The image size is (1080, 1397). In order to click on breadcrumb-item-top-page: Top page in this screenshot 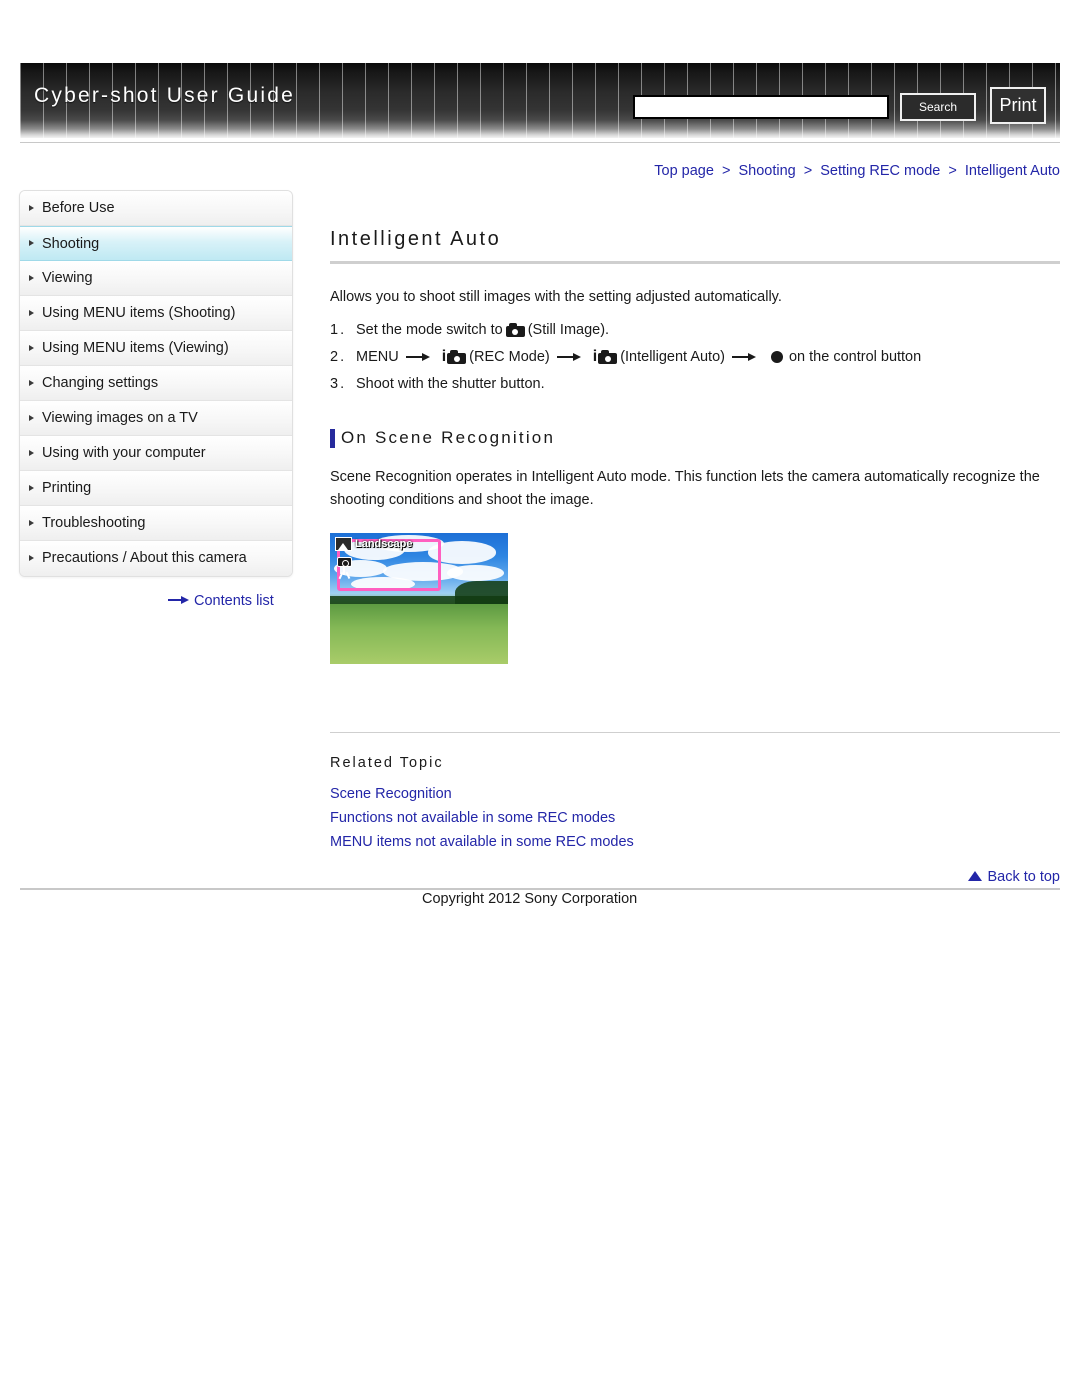, I will do `click(684, 171)`.